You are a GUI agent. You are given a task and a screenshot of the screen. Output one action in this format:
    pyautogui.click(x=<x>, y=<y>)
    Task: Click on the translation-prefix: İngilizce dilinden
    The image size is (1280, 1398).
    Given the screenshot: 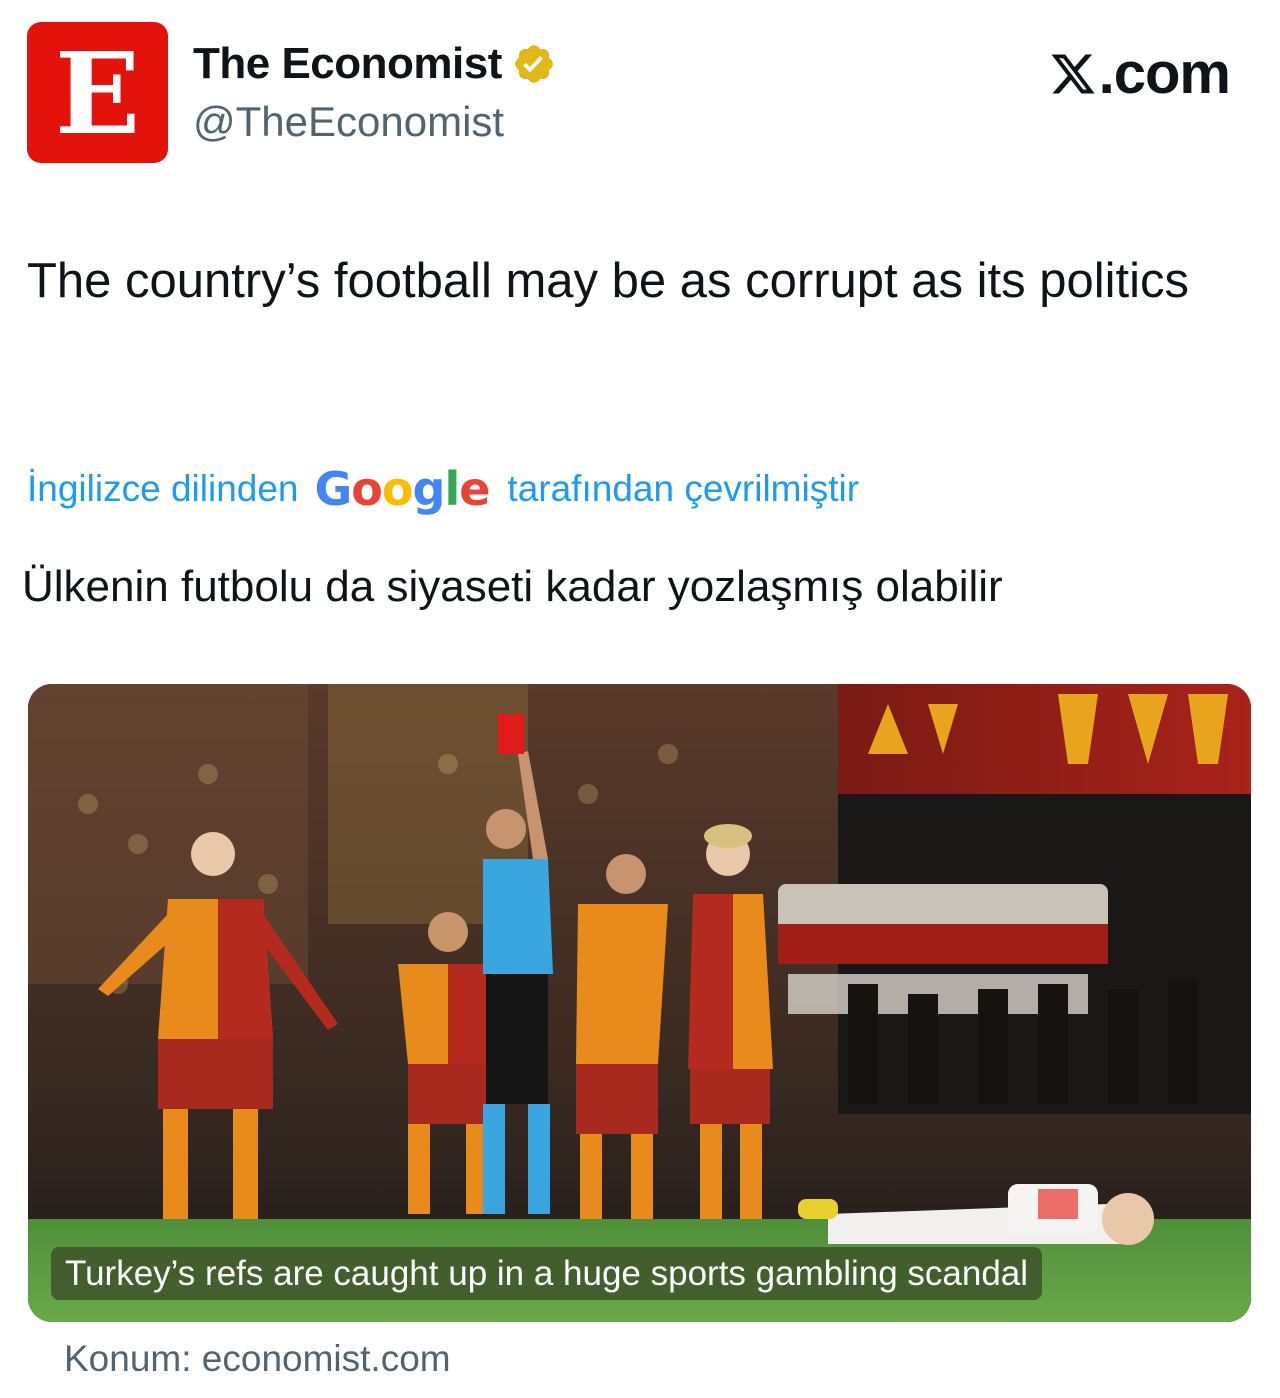 What is the action you would take?
    pyautogui.click(x=163, y=488)
    